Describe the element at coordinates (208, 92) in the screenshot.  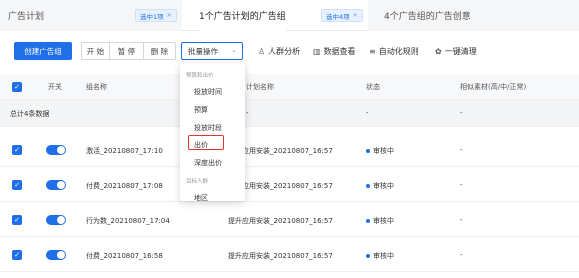
I see `menu-item-schedule-time: 投放时间` at that location.